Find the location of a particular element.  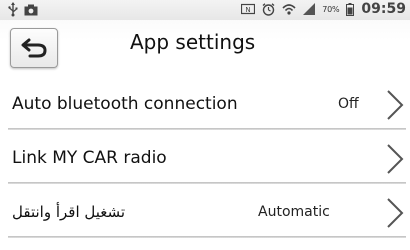

page-title: App settings is located at coordinates (193, 42).